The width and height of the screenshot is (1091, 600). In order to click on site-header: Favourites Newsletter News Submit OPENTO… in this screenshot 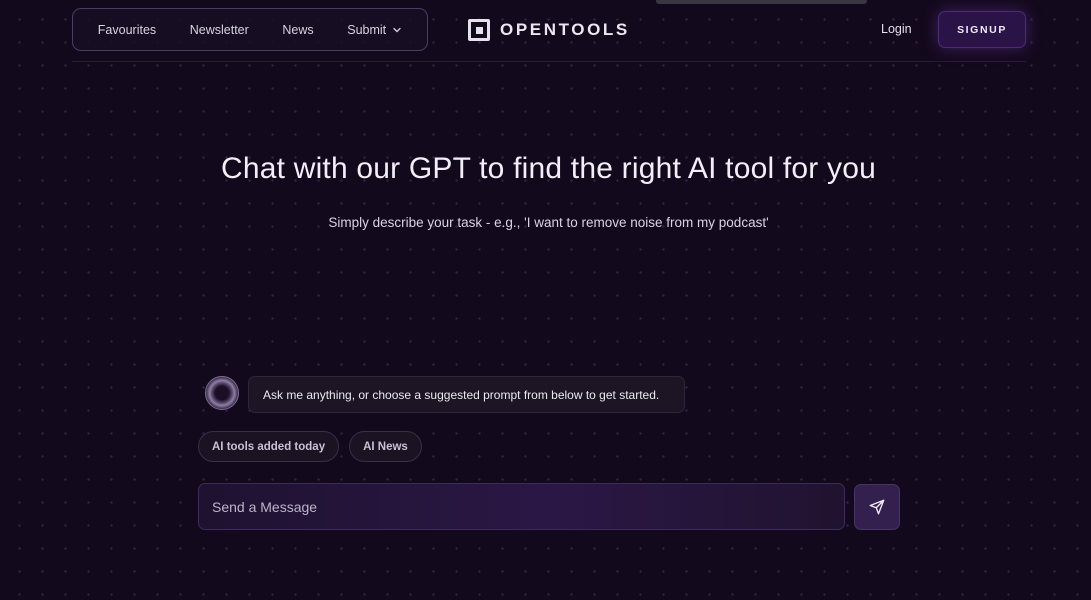, I will do `click(549, 35)`.